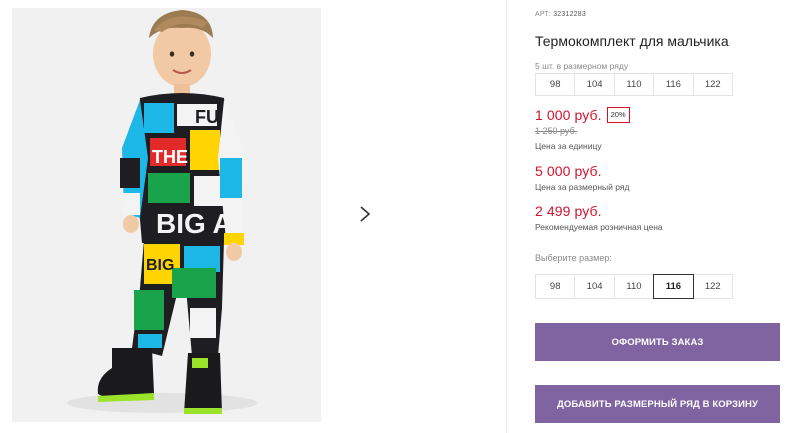 The image size is (800, 433). Describe the element at coordinates (568, 171) in the screenshot. I see `run-price: 5 000 руб.` at that location.